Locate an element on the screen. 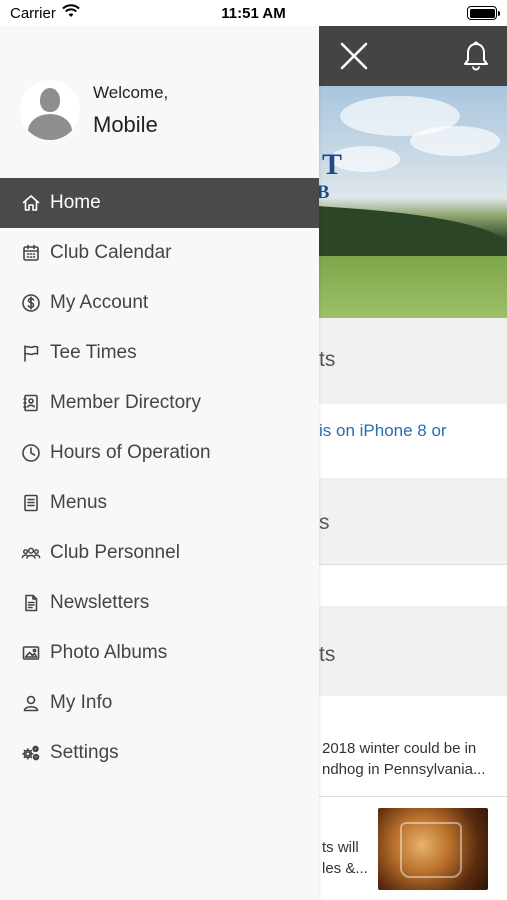 This screenshot has height=900, width=507. menu-item-club-personnel: Club Personnel is located at coordinates (159, 553).